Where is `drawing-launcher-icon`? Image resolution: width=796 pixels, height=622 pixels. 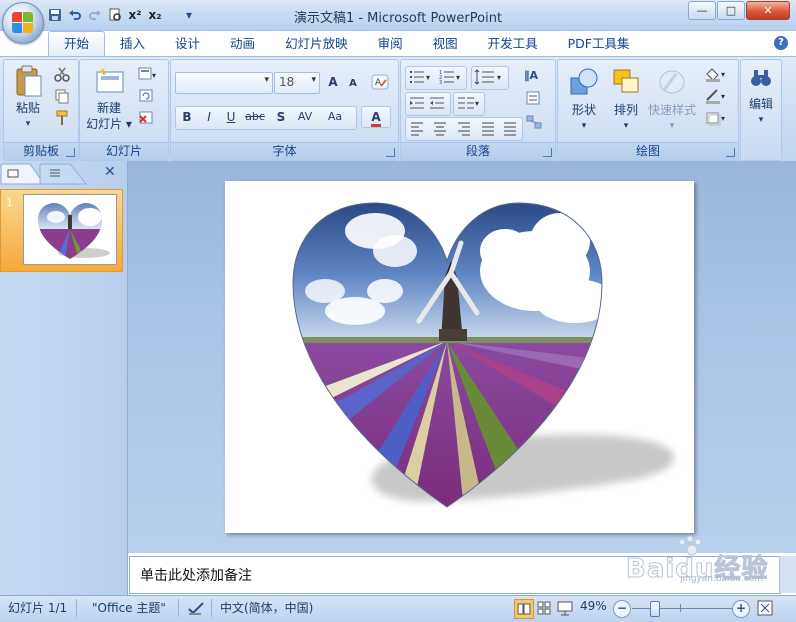
drawing-launcher-icon is located at coordinates (730, 152).